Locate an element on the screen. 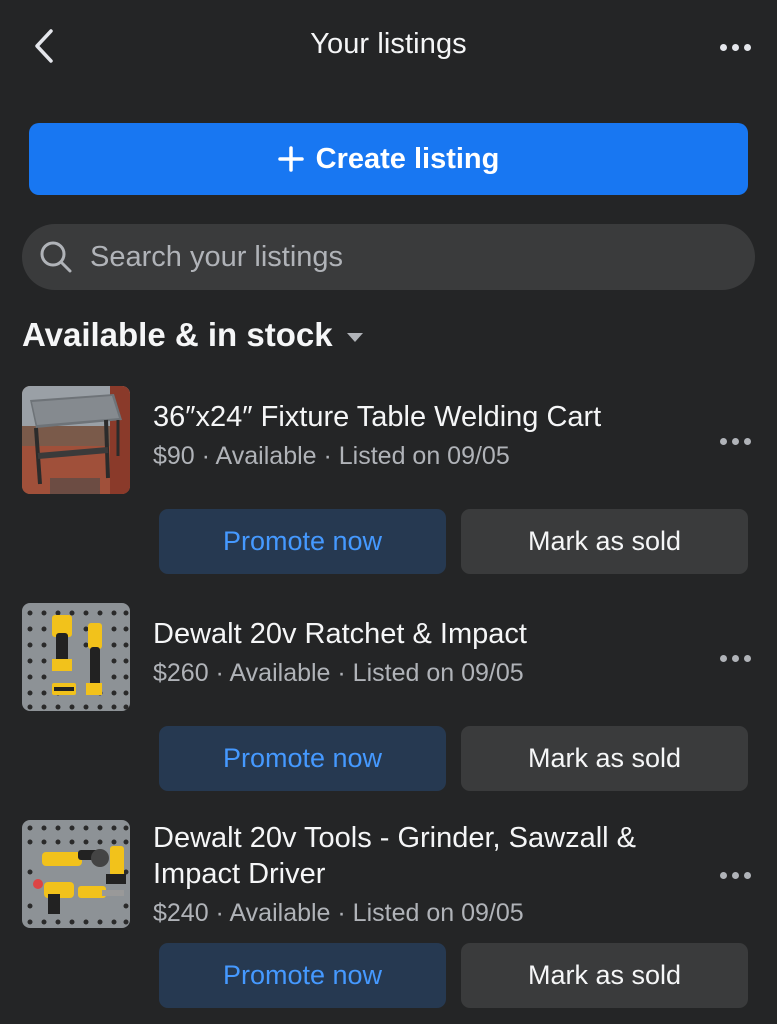 The image size is (777, 1024). header-more-button is located at coordinates (735, 47).